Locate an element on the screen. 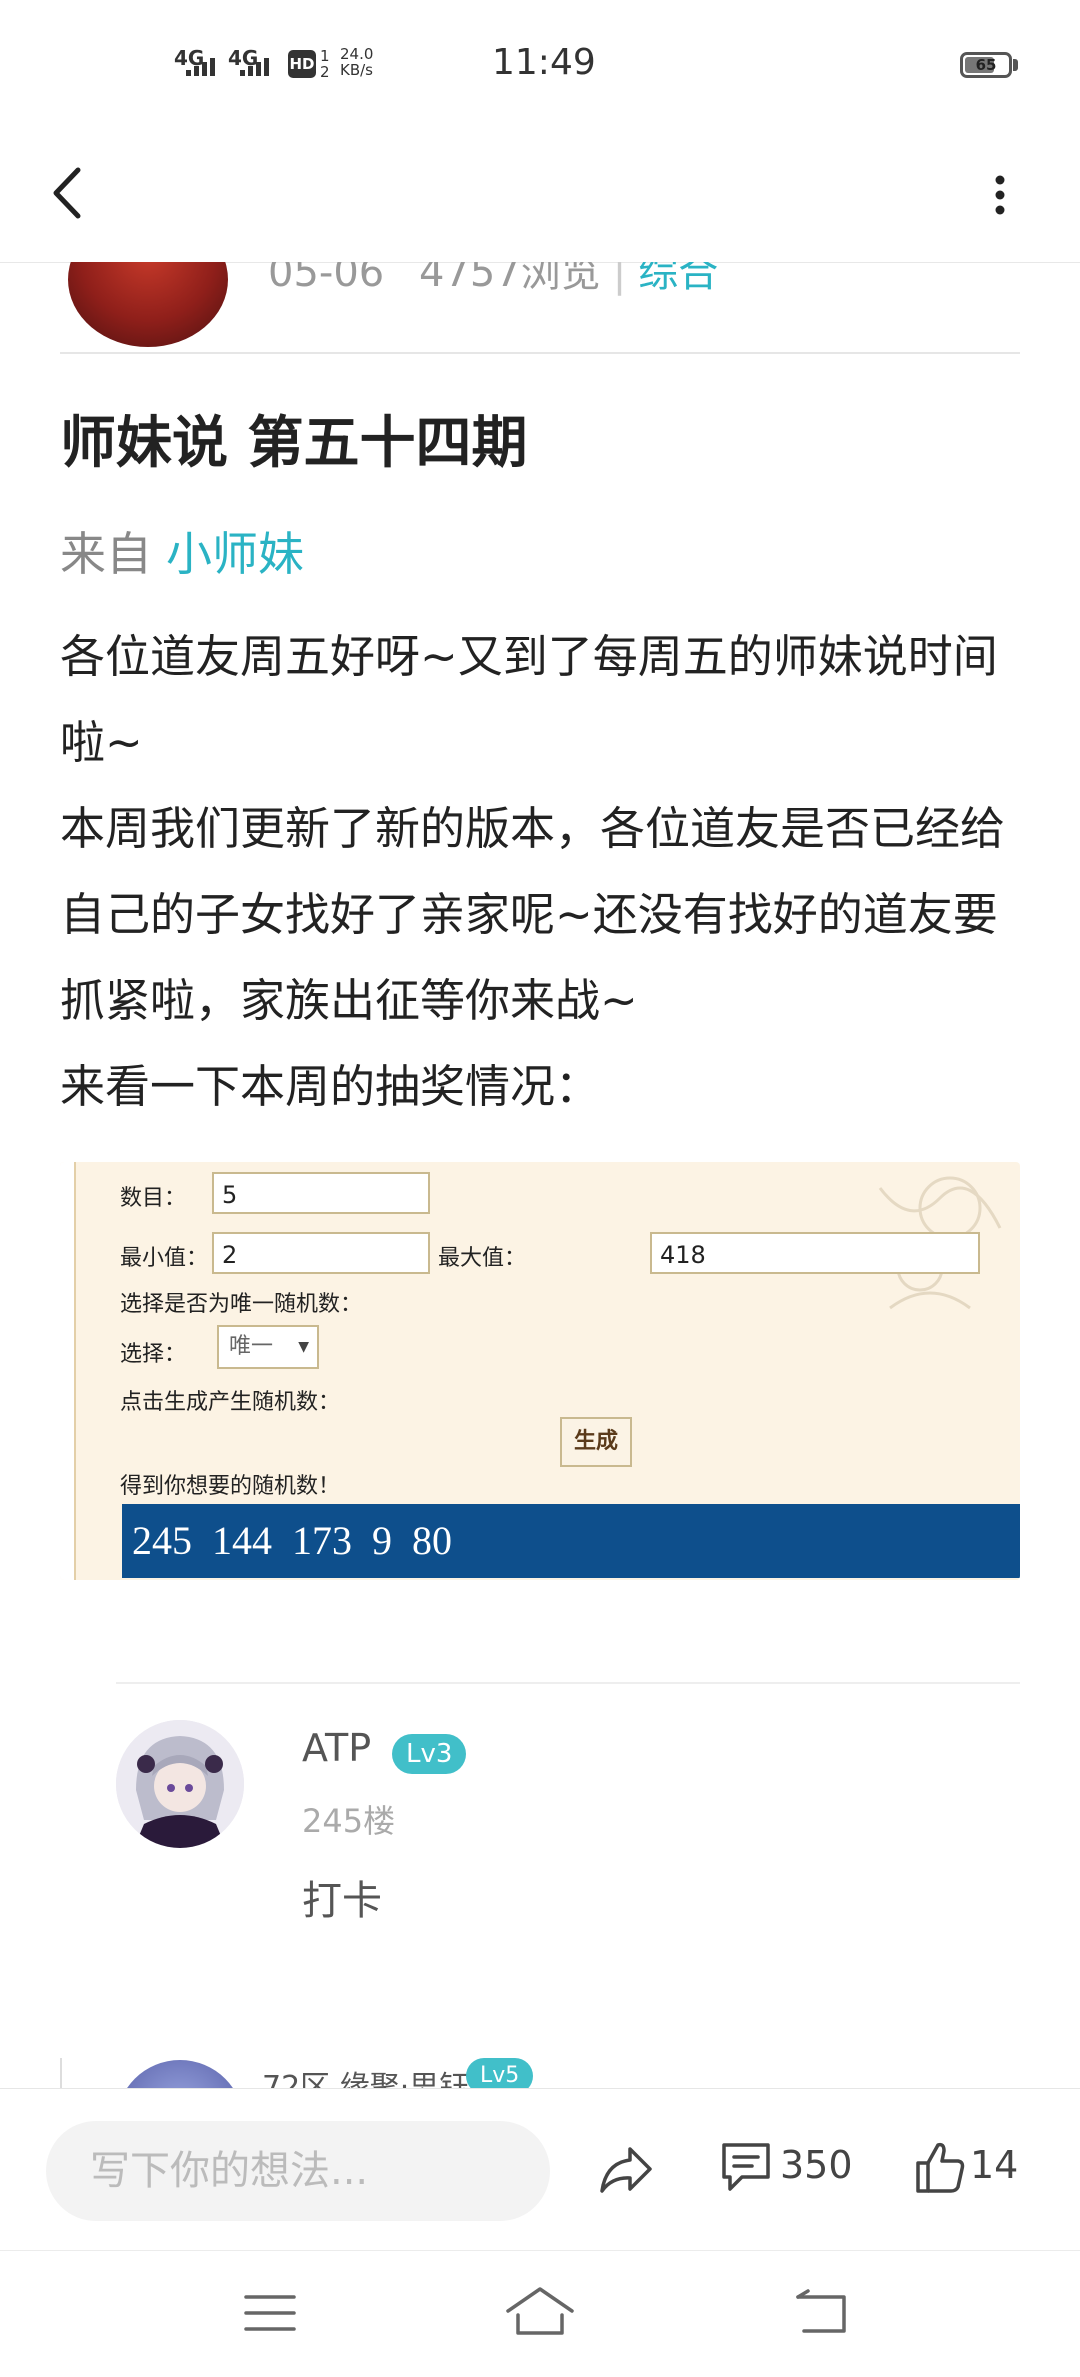 The width and height of the screenshot is (1080, 2377). from-label: 来自 is located at coordinates (106, 554).